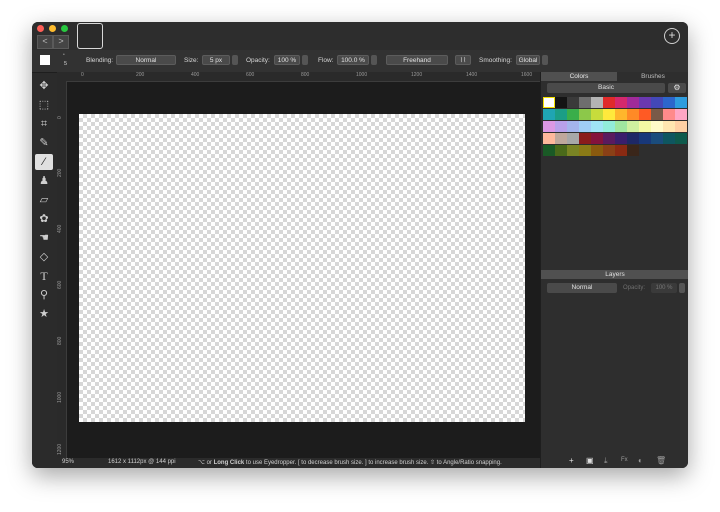 Image resolution: width=720 pixels, height=512 pixels. I want to click on layer-opacity-stepper, so click(682, 288).